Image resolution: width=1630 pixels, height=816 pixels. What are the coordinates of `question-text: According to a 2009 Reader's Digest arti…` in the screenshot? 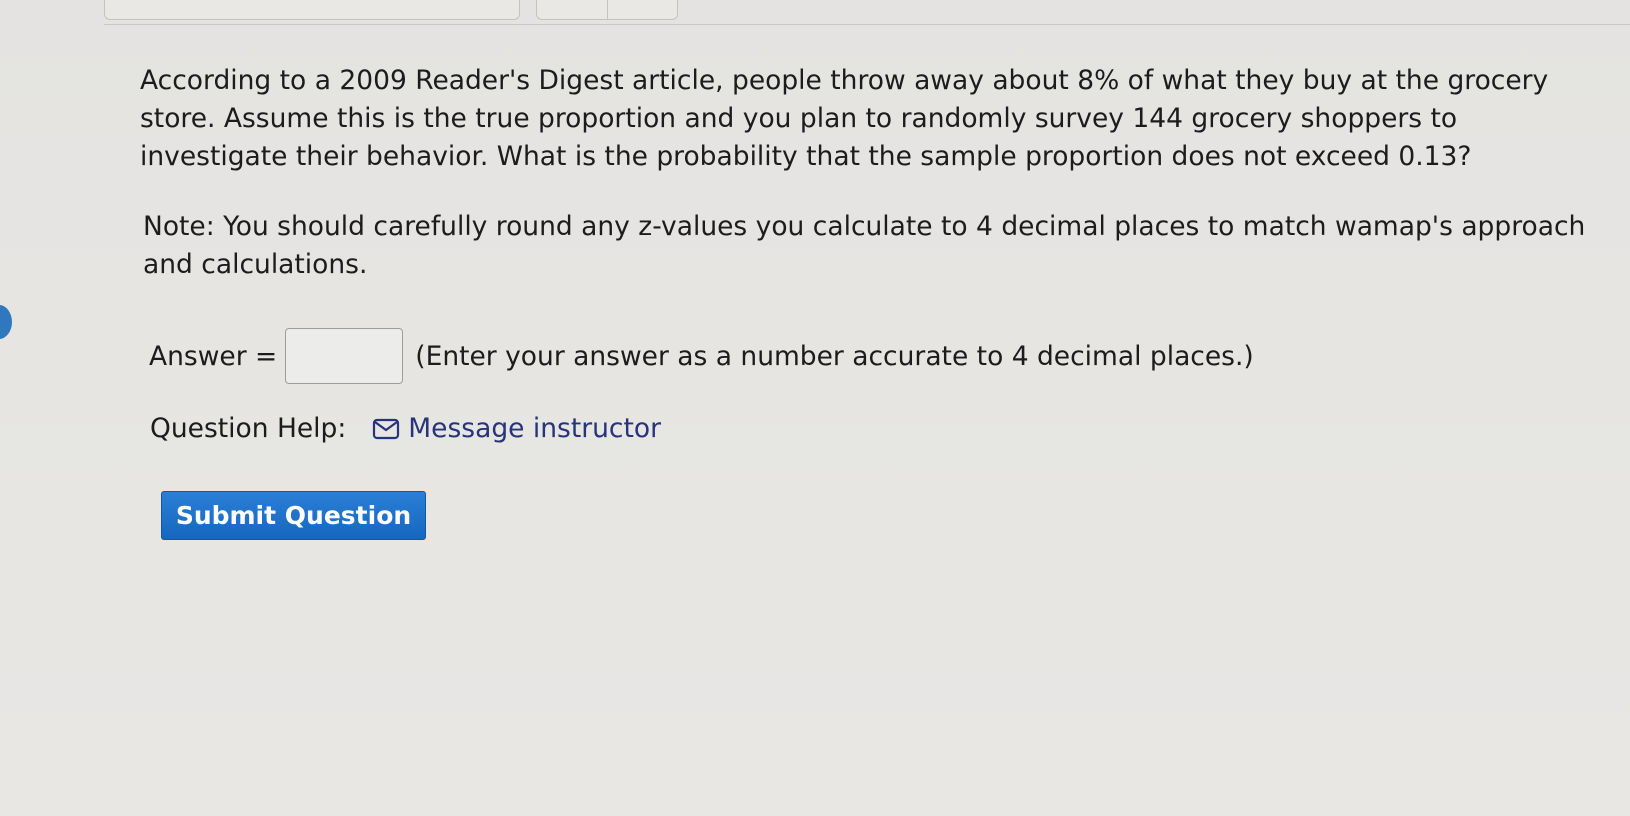 It's located at (844, 118).